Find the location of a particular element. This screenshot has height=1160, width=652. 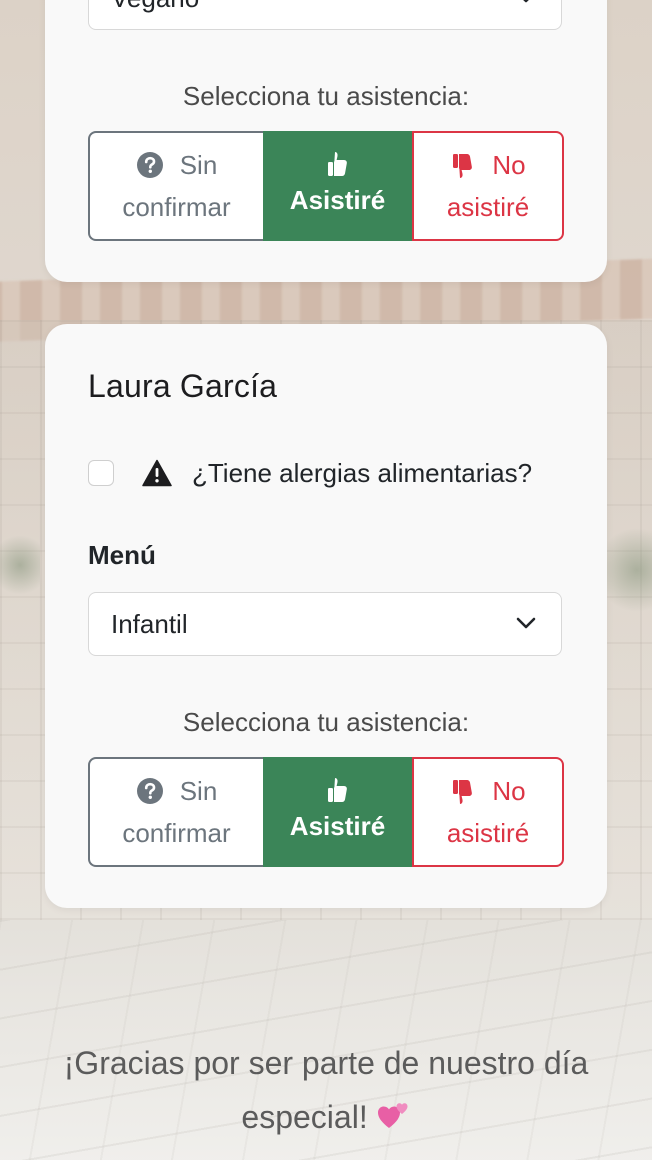

two-hearts-icon is located at coordinates (392, 1115).